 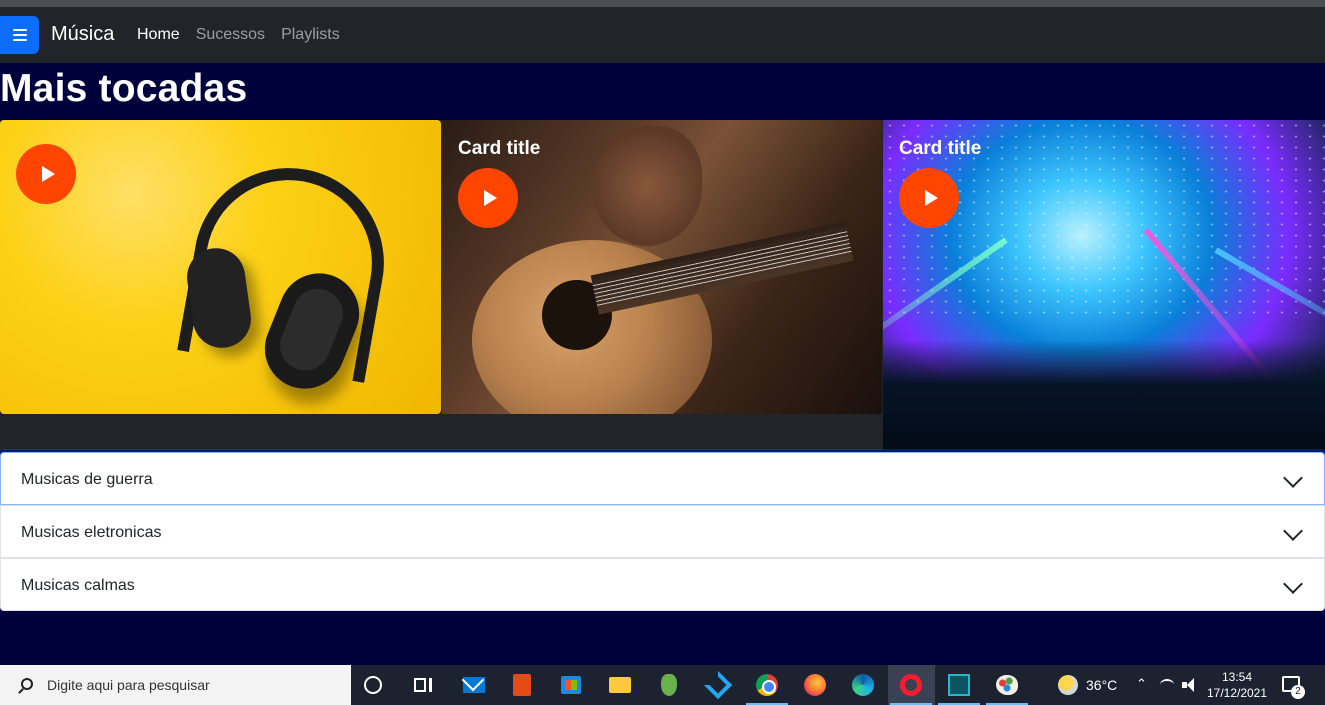 I want to click on menu-toggle-button, so click(x=19, y=35).